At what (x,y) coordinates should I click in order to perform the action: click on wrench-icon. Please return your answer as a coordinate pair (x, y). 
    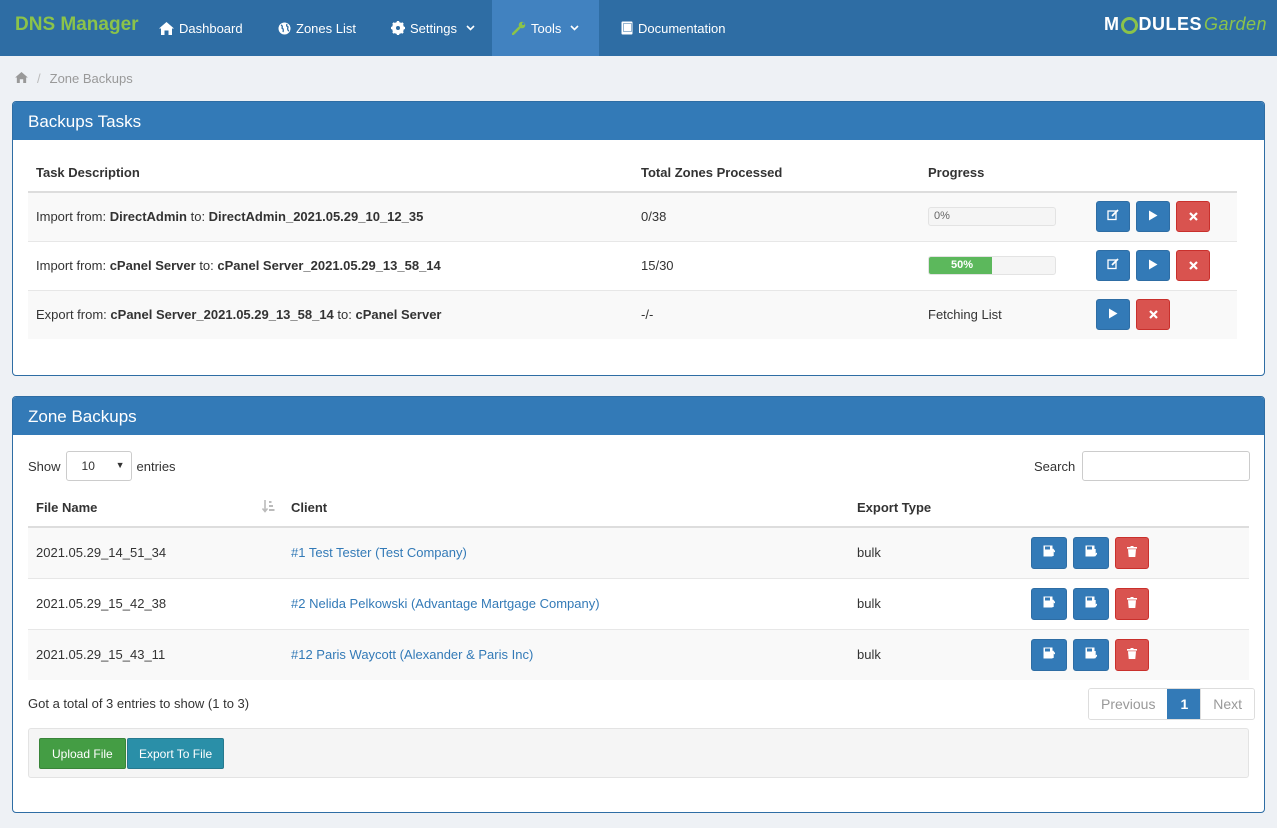
    Looking at the image, I should click on (519, 28).